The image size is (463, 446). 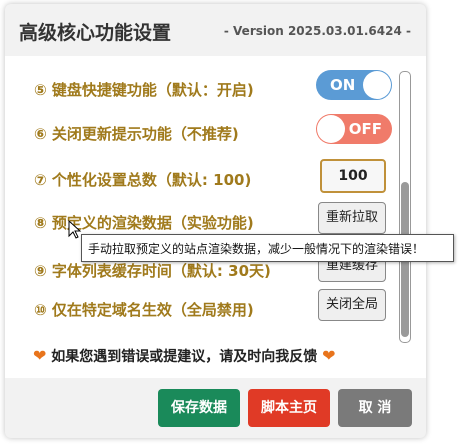 I want to click on dialog-footer: 保存数据 脚本主页 取 消, so click(x=215, y=408).